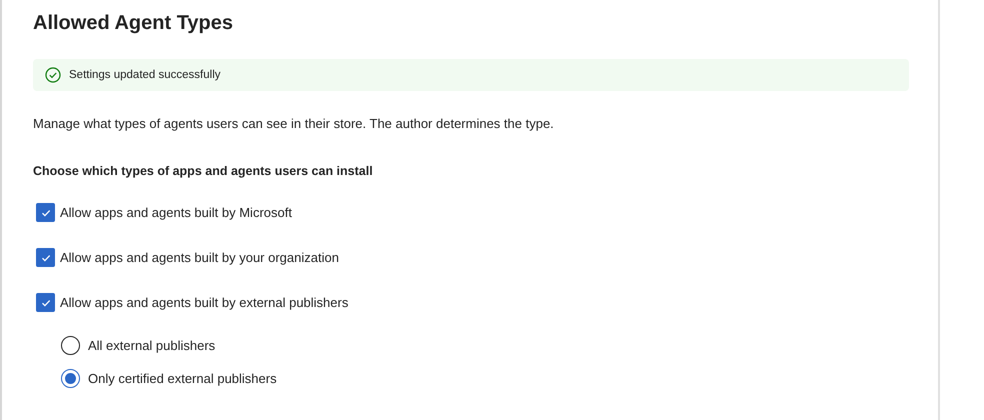 The image size is (984, 420). I want to click on page-title: Allowed Agent Types, so click(133, 23).